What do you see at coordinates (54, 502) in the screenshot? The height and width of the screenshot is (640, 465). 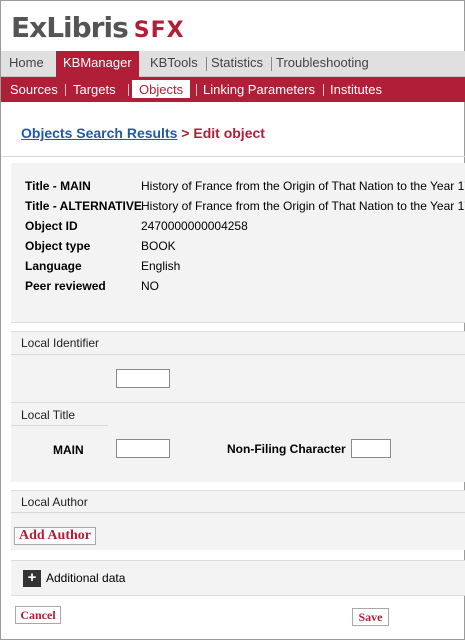 I see `section-heading: Local Author` at bounding box center [54, 502].